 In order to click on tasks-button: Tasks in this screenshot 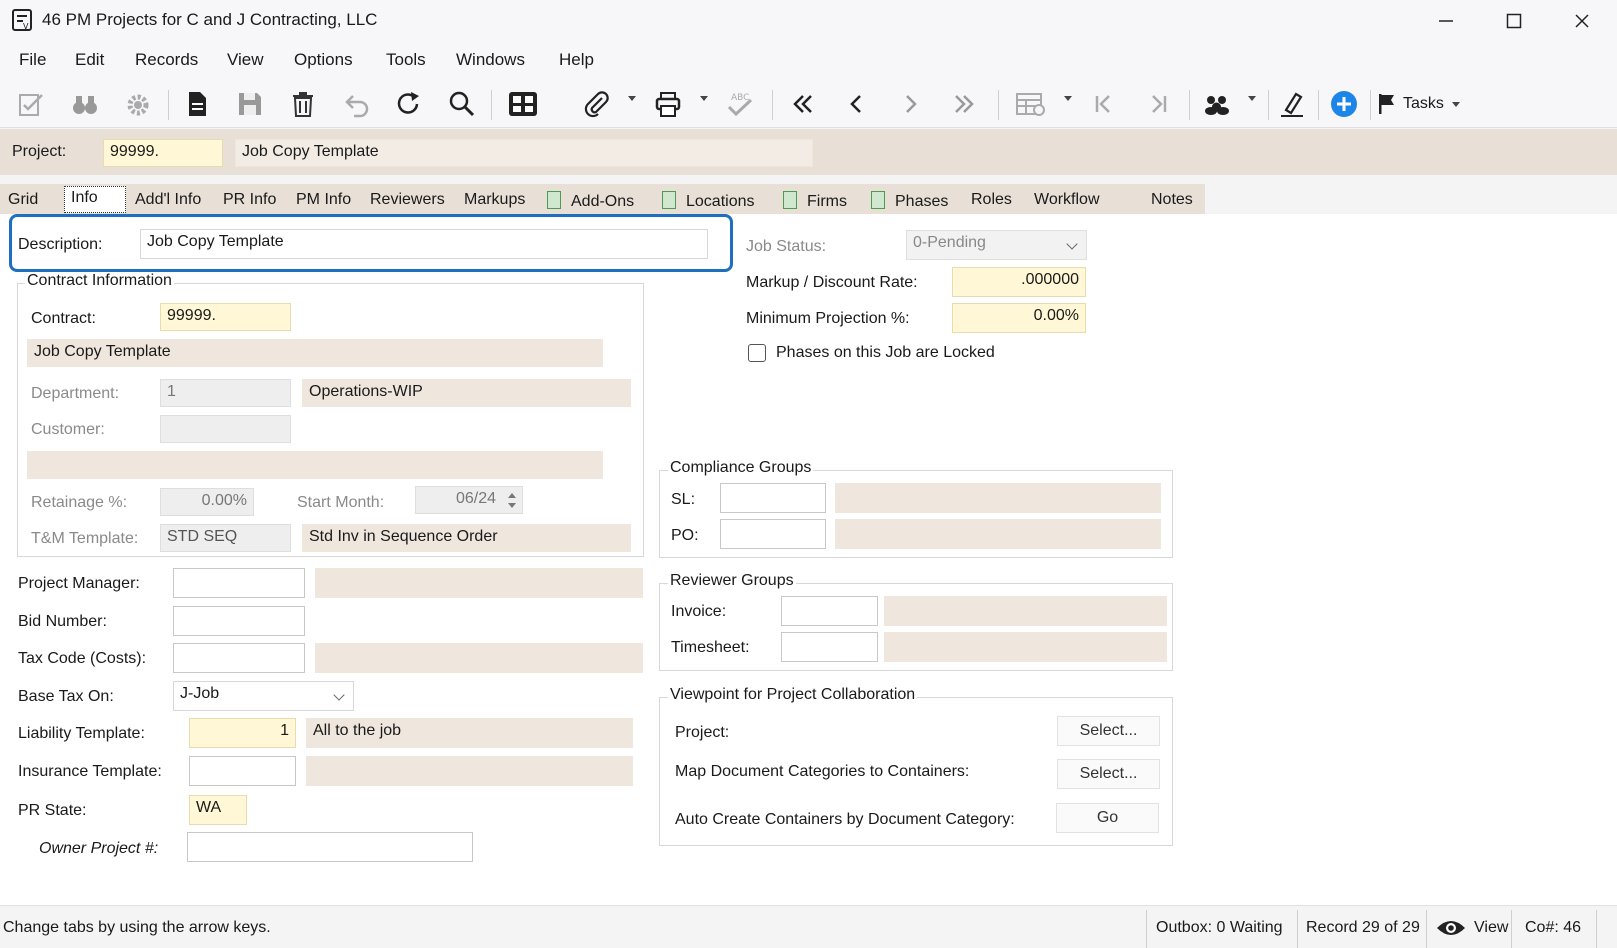, I will do `click(1418, 104)`.